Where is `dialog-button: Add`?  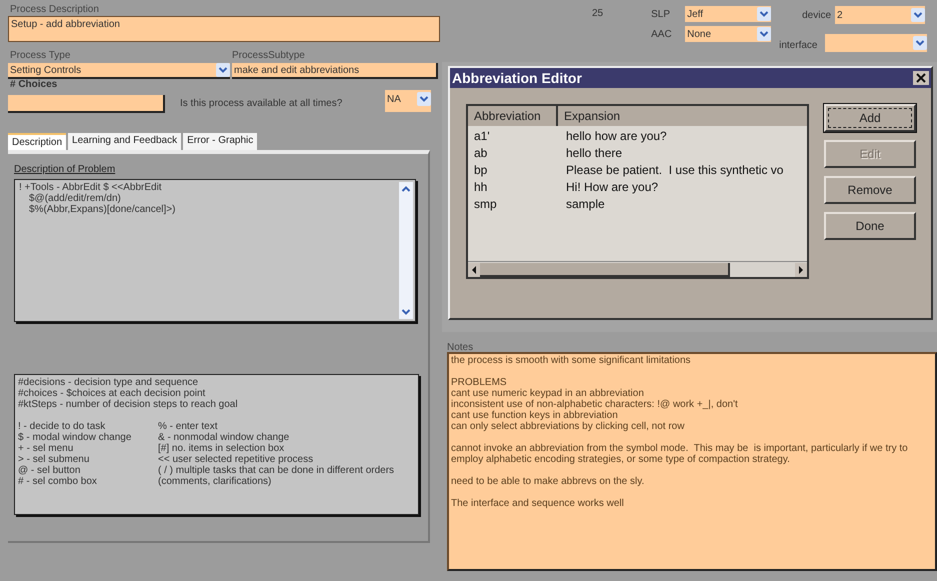 dialog-button: Add is located at coordinates (870, 118).